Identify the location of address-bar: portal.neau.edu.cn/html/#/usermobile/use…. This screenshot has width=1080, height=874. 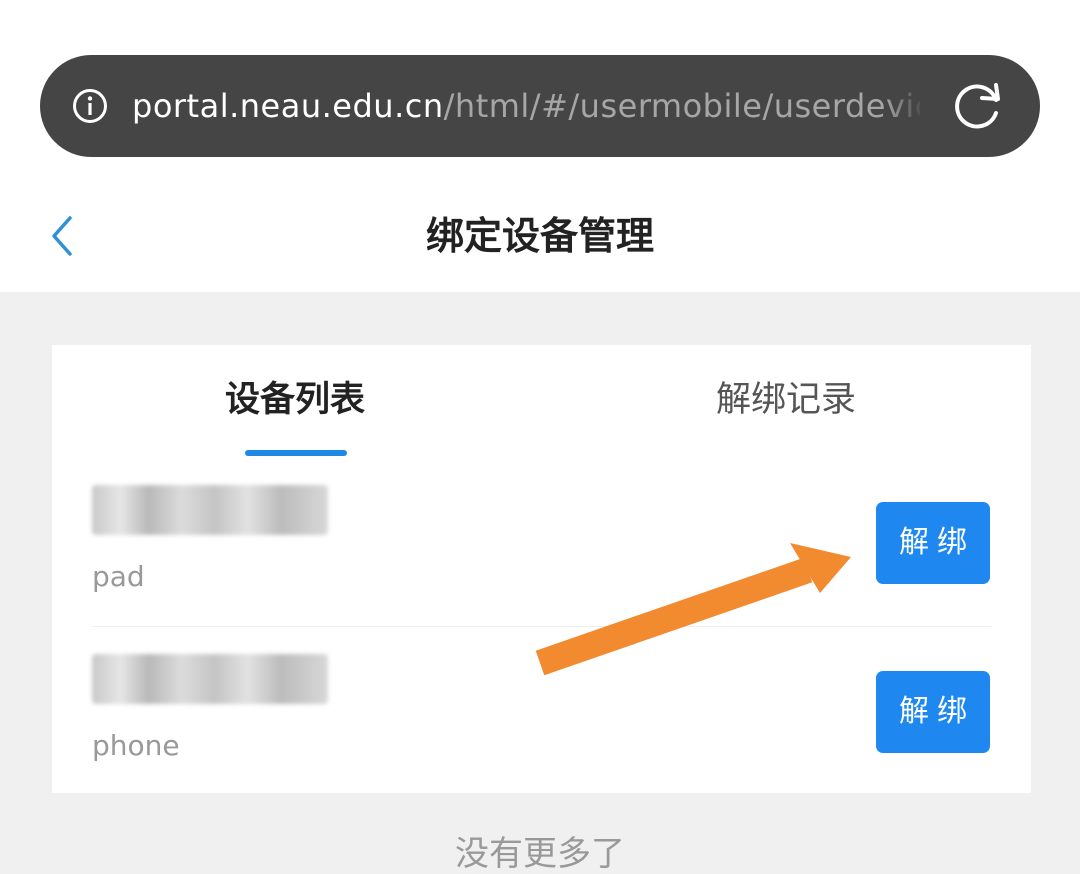
(540, 106).